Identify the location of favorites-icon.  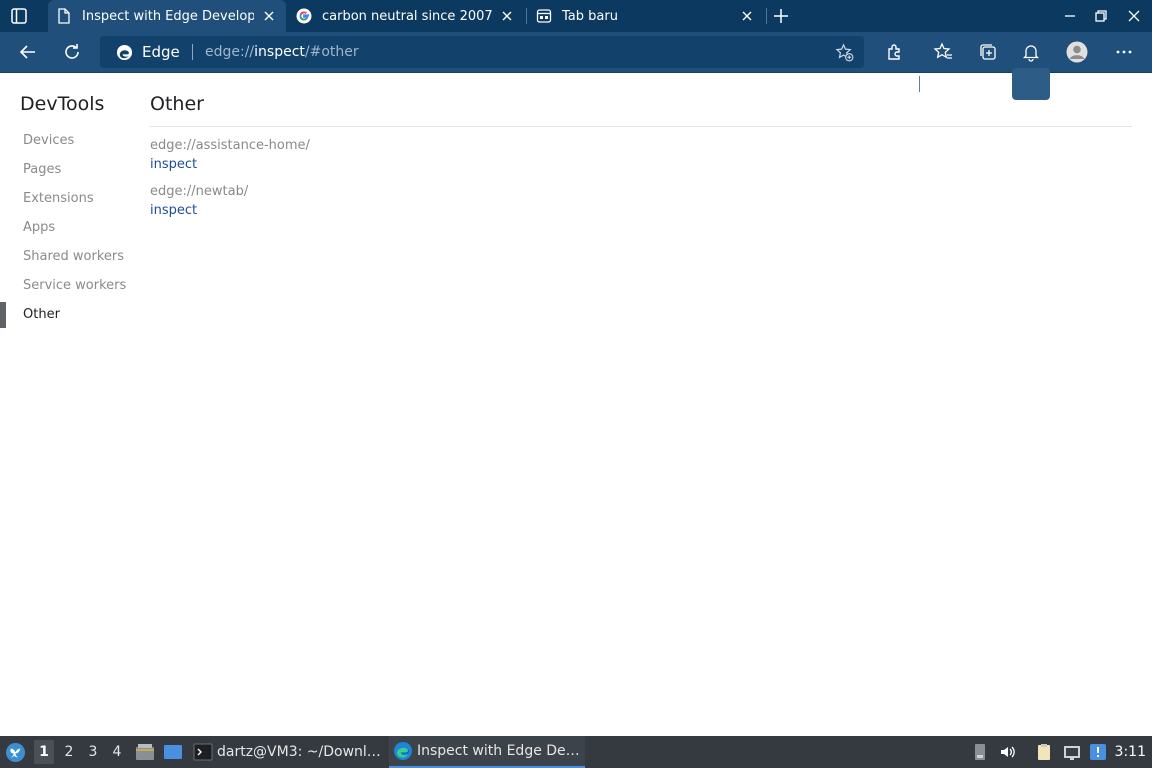
(943, 52).